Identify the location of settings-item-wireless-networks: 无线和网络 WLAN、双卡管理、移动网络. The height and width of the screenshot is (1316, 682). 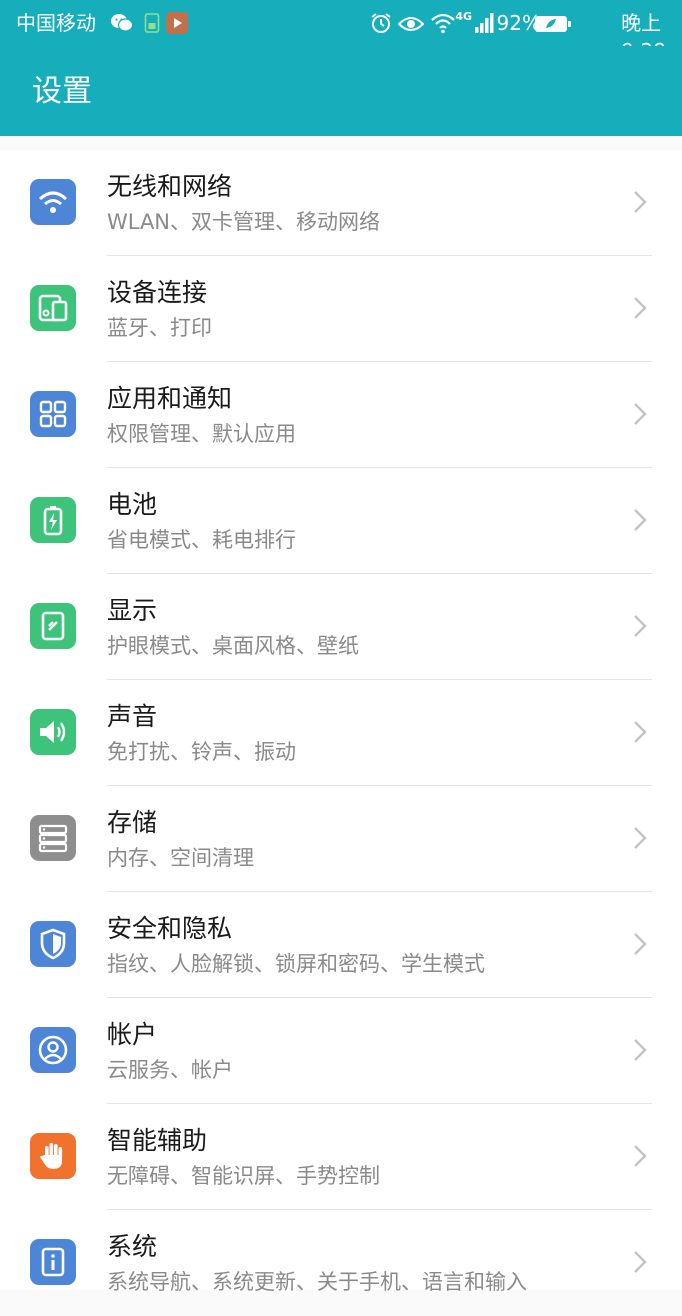
(341, 203).